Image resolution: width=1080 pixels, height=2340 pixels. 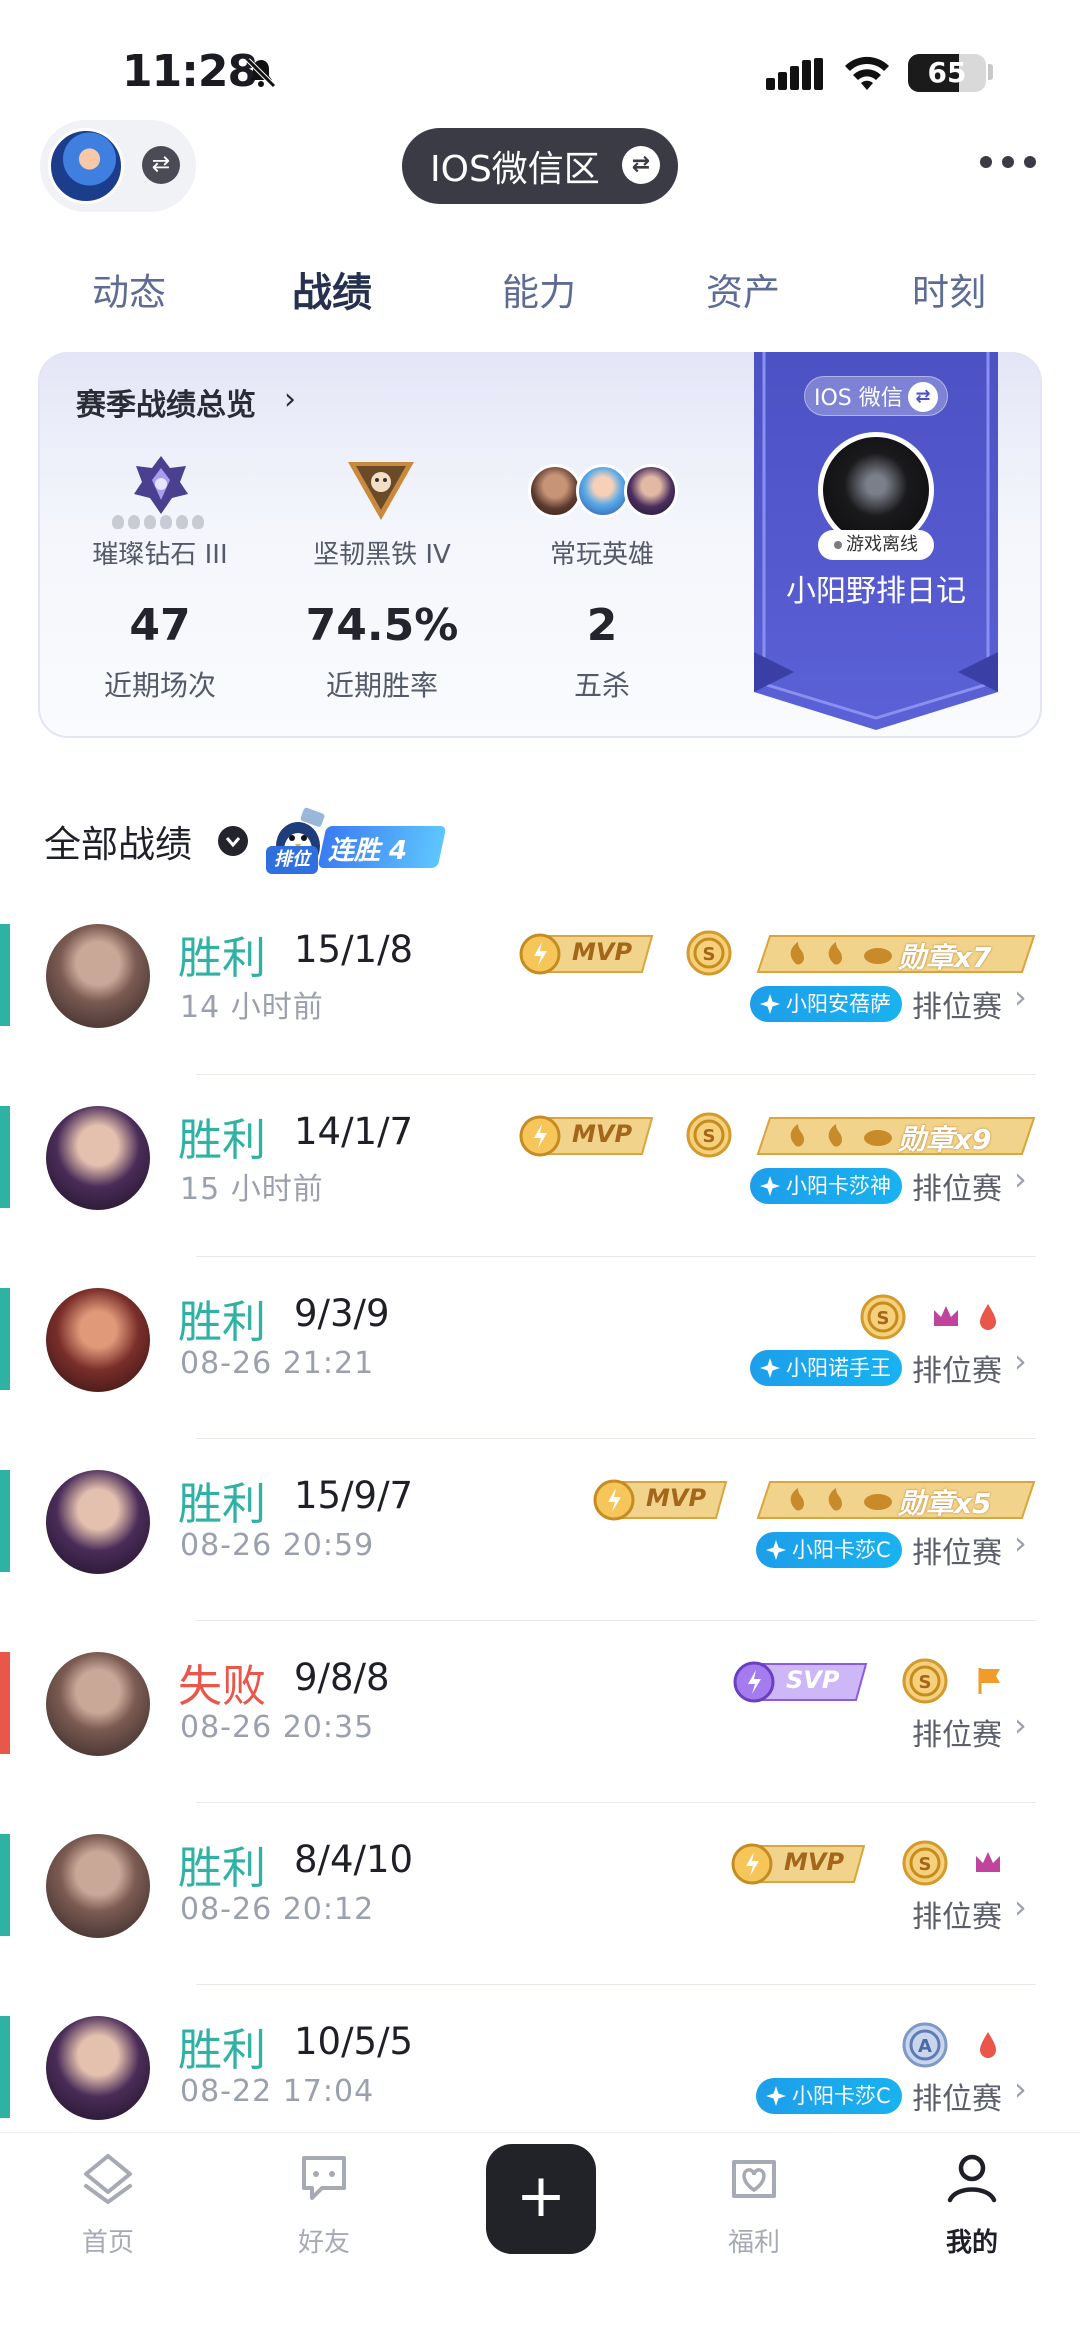 I want to click on rank-stars, so click(x=162, y=524).